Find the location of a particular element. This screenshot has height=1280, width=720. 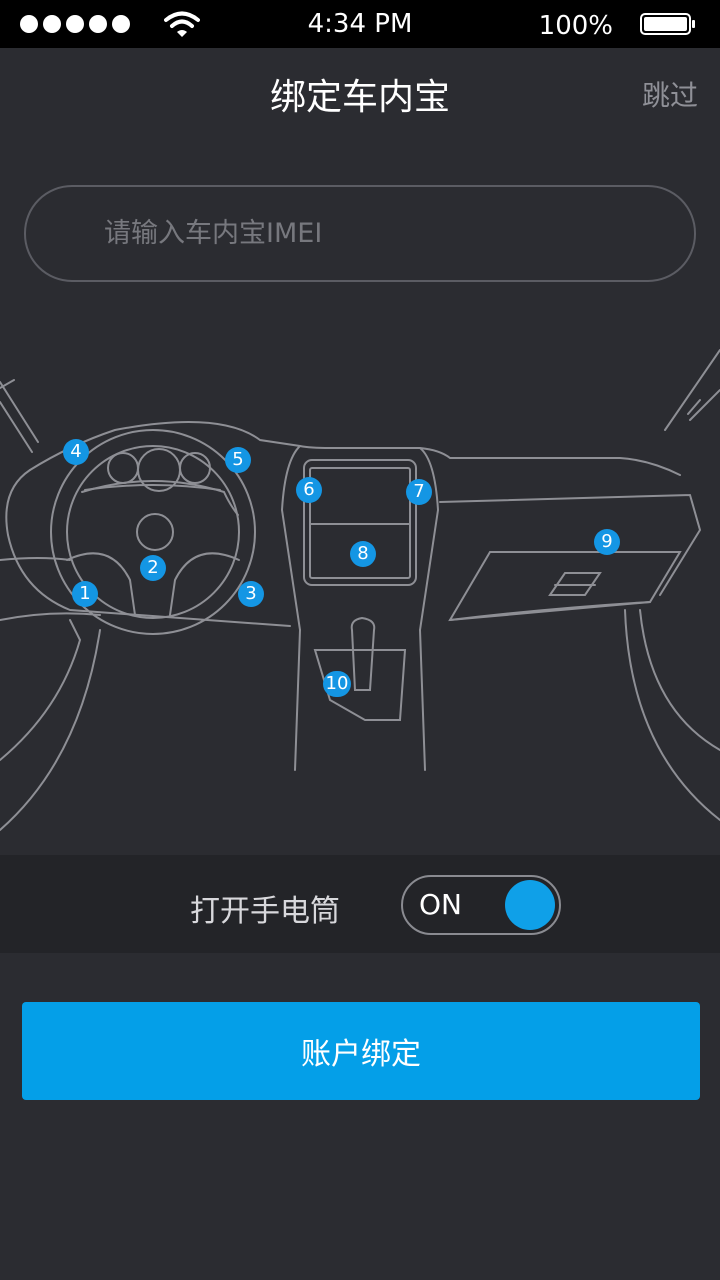

marker-3: 3 is located at coordinates (251, 594).